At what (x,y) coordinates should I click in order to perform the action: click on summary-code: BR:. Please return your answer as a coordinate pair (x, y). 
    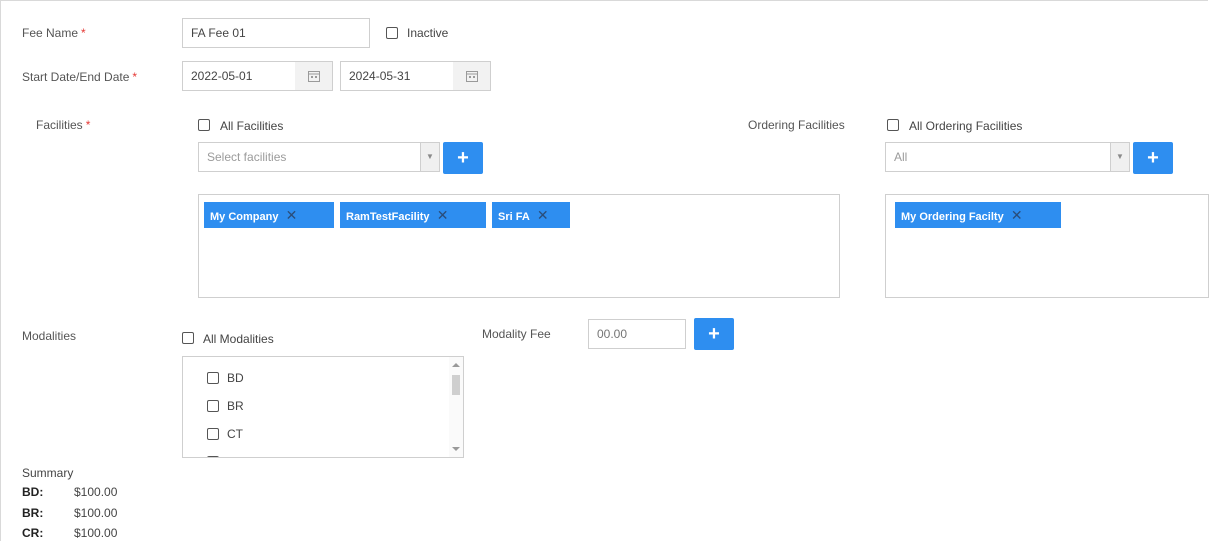
    Looking at the image, I should click on (33, 513).